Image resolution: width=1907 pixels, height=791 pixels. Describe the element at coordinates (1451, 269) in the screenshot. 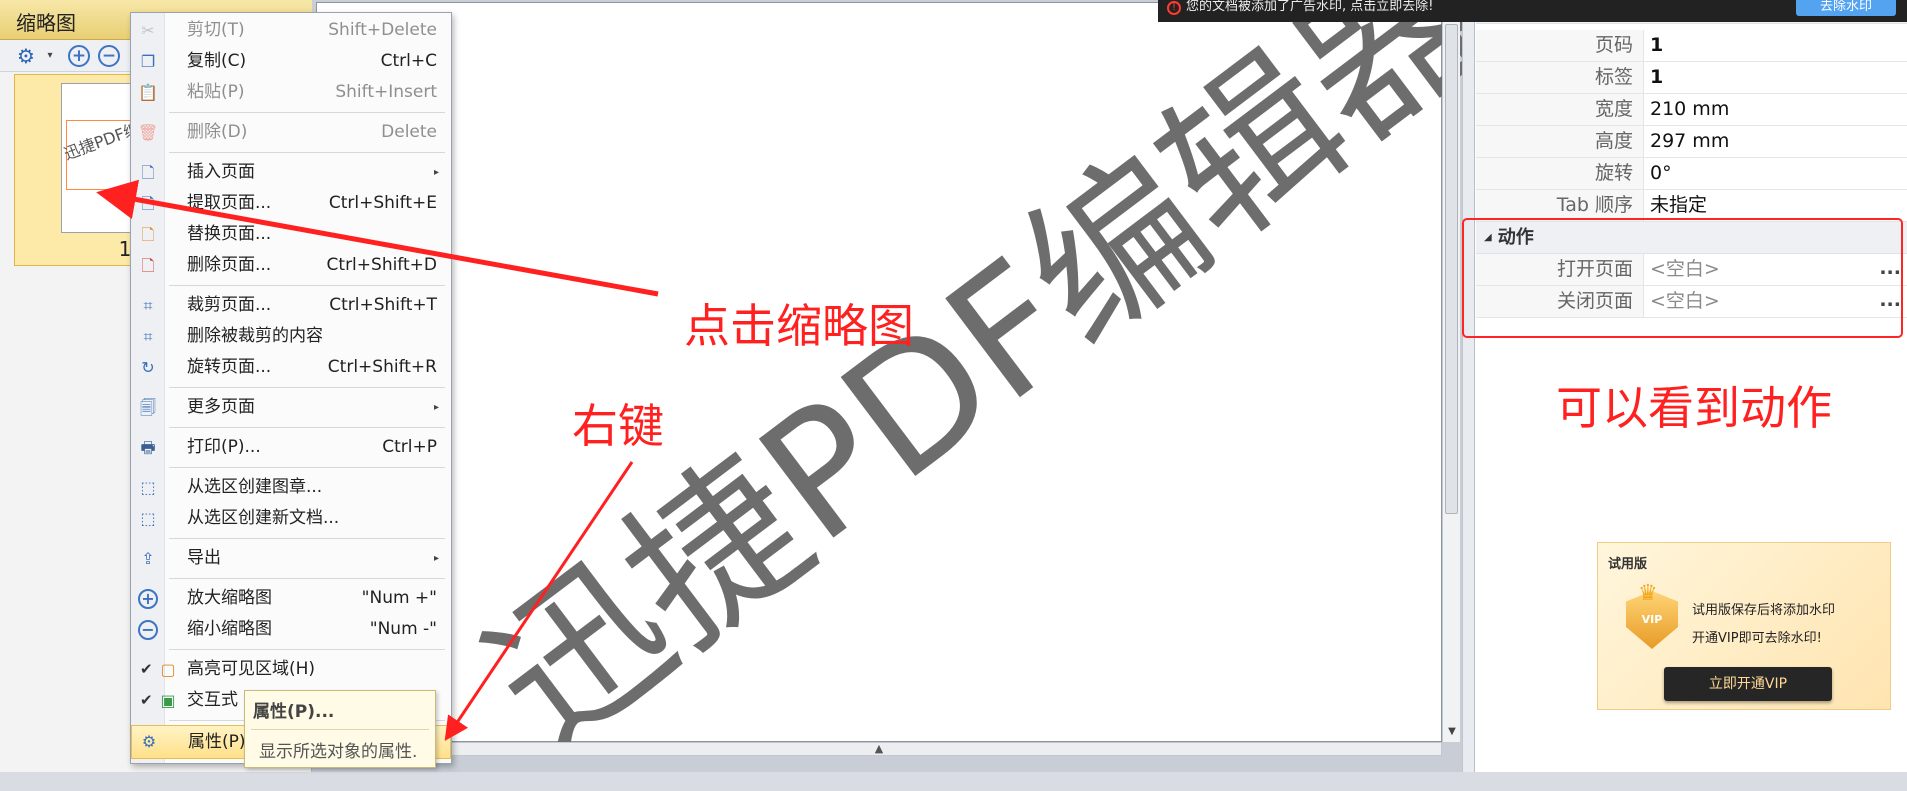

I see `scrollbar-thumb` at that location.